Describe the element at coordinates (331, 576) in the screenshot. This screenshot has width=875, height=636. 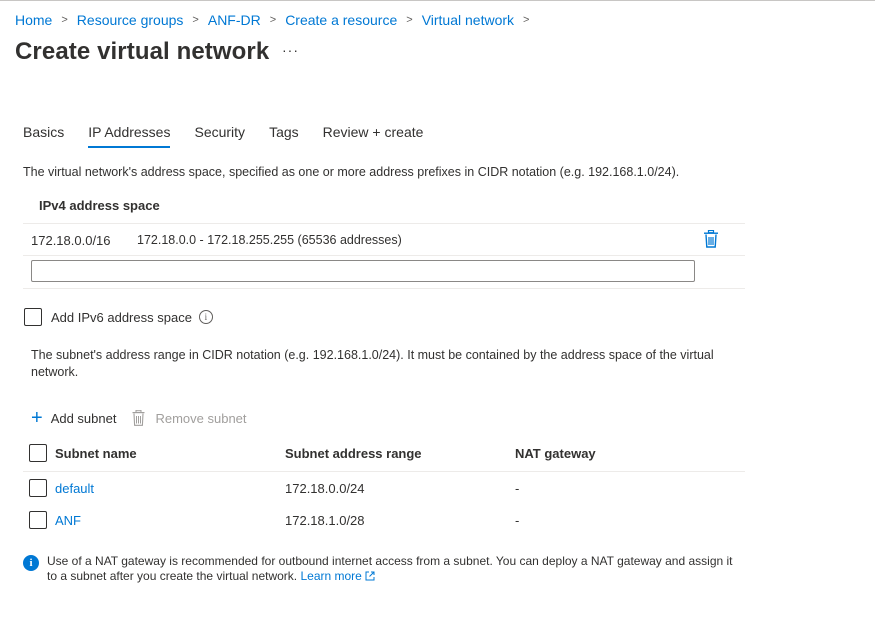
I see `learn-more-label: Learn more` at that location.